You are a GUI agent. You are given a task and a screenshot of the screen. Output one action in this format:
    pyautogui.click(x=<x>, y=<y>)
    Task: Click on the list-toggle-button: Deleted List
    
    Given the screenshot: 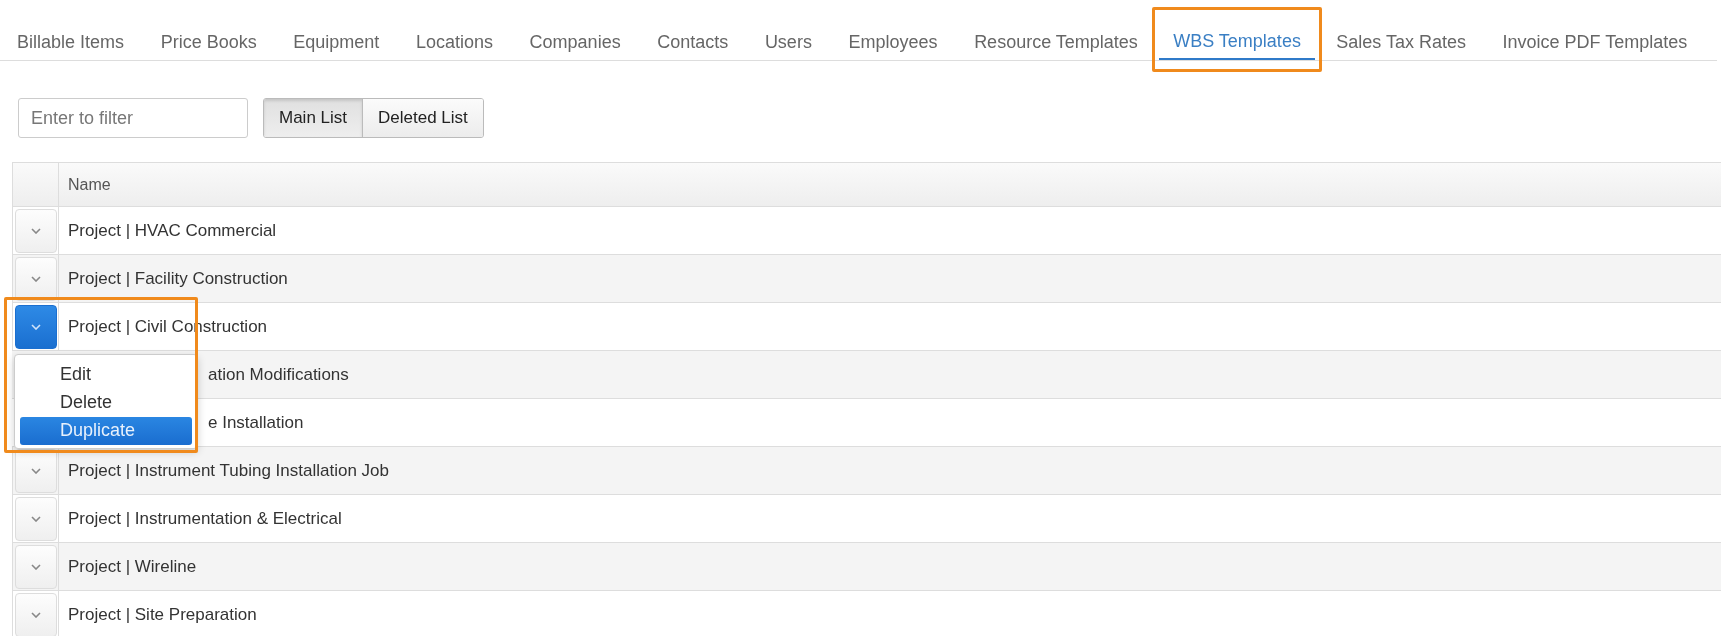 What is the action you would take?
    pyautogui.click(x=422, y=118)
    